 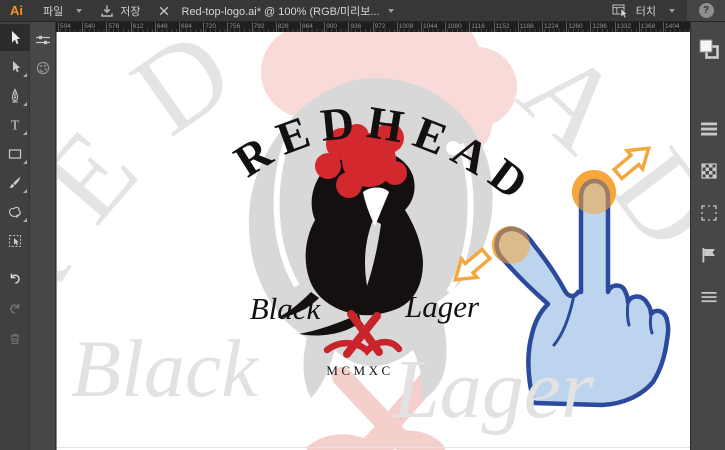 I want to click on ruler-tick-label: 1080, so click(x=453, y=27).